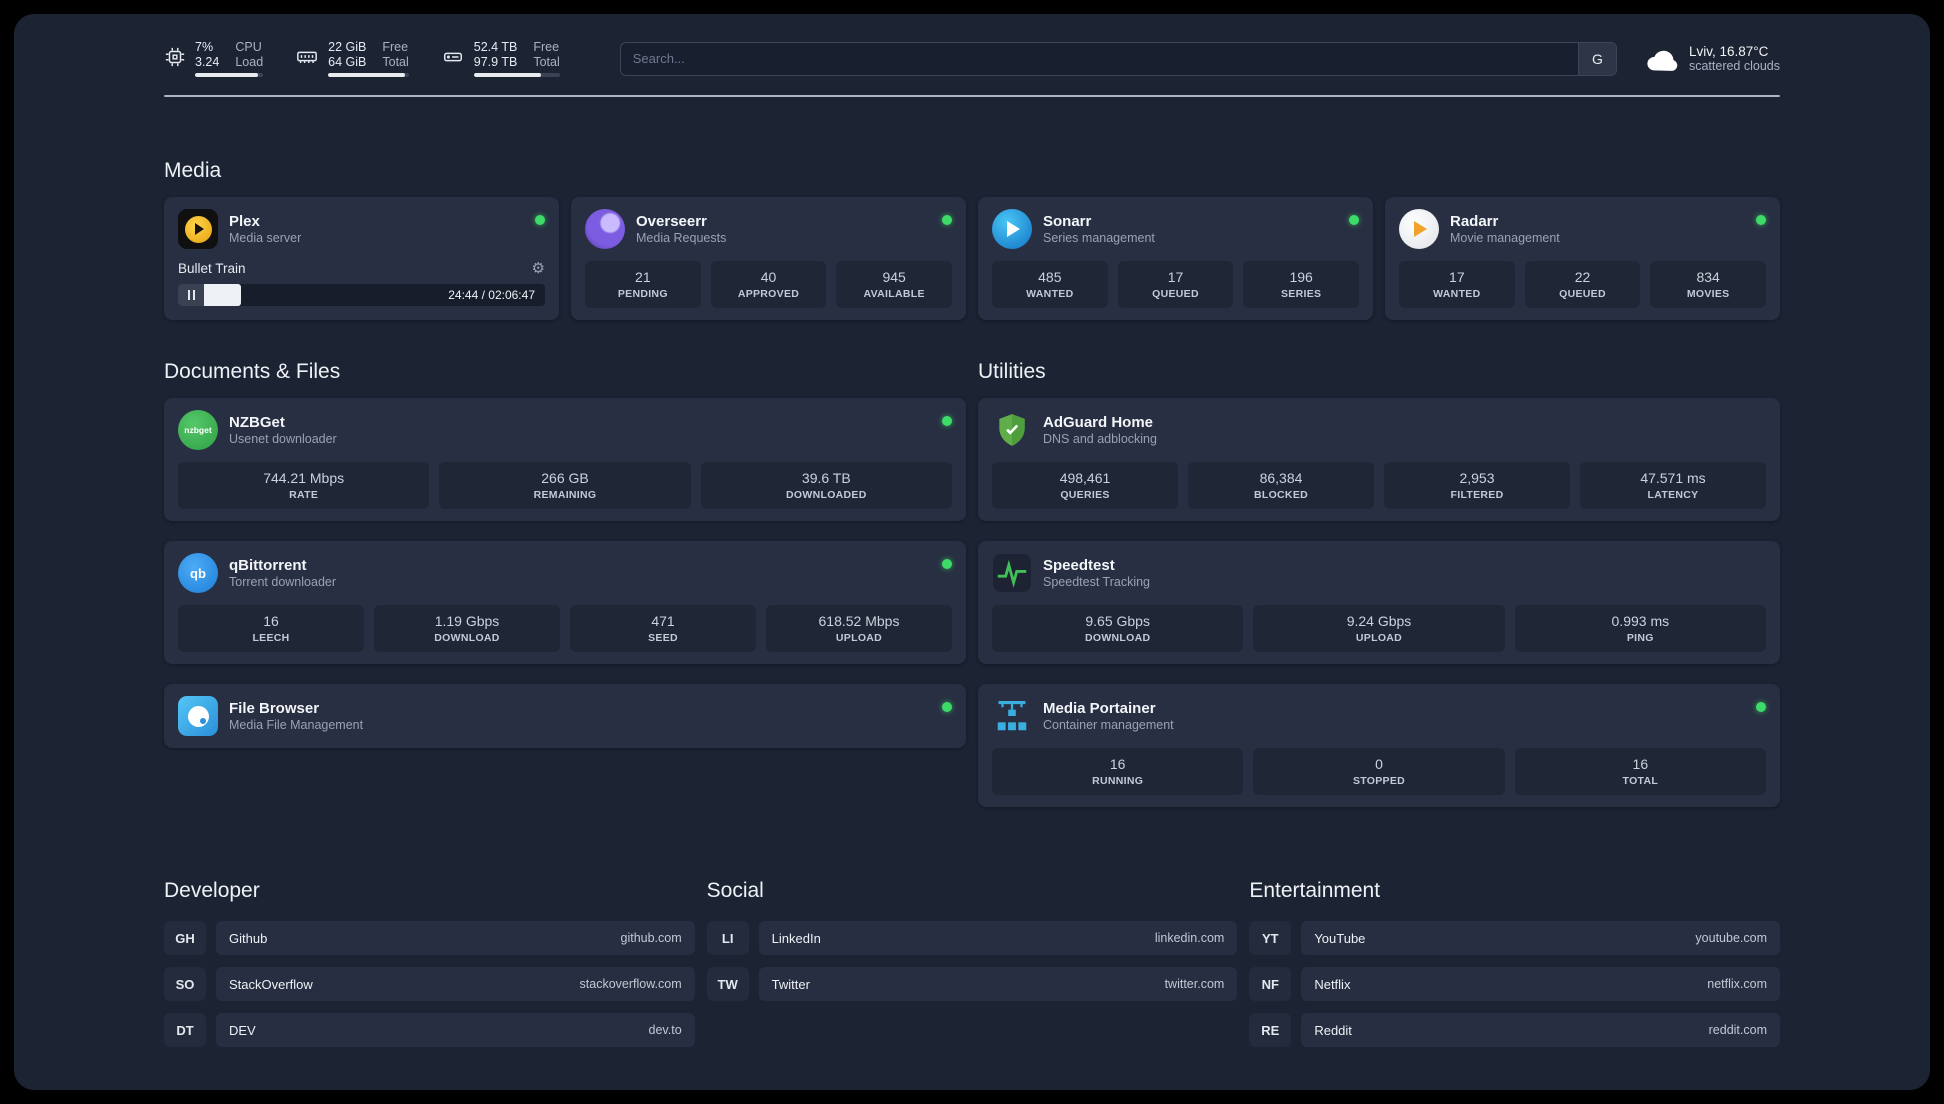 The width and height of the screenshot is (1944, 1104). Describe the element at coordinates (998, 984) in the screenshot. I see `bookmark-link-twitter: Twitter twitter.com` at that location.